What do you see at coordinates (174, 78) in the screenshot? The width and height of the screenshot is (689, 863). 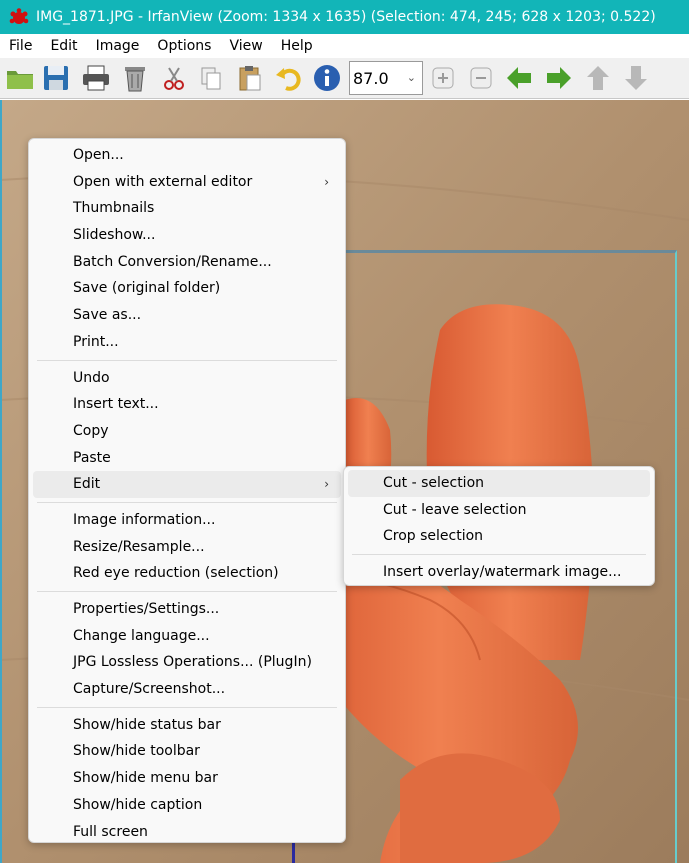 I see `cut-icon` at bounding box center [174, 78].